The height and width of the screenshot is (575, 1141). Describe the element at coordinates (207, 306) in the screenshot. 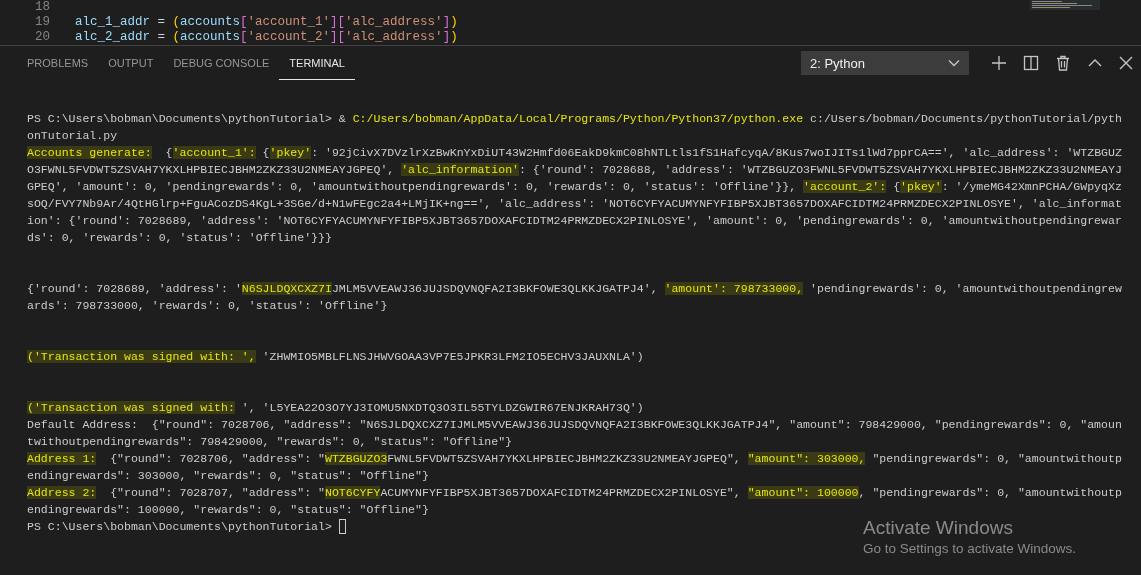

I see `terminal-line: ards': 798733000, 'rewards': 0, 'status': 'Offline'}` at that location.